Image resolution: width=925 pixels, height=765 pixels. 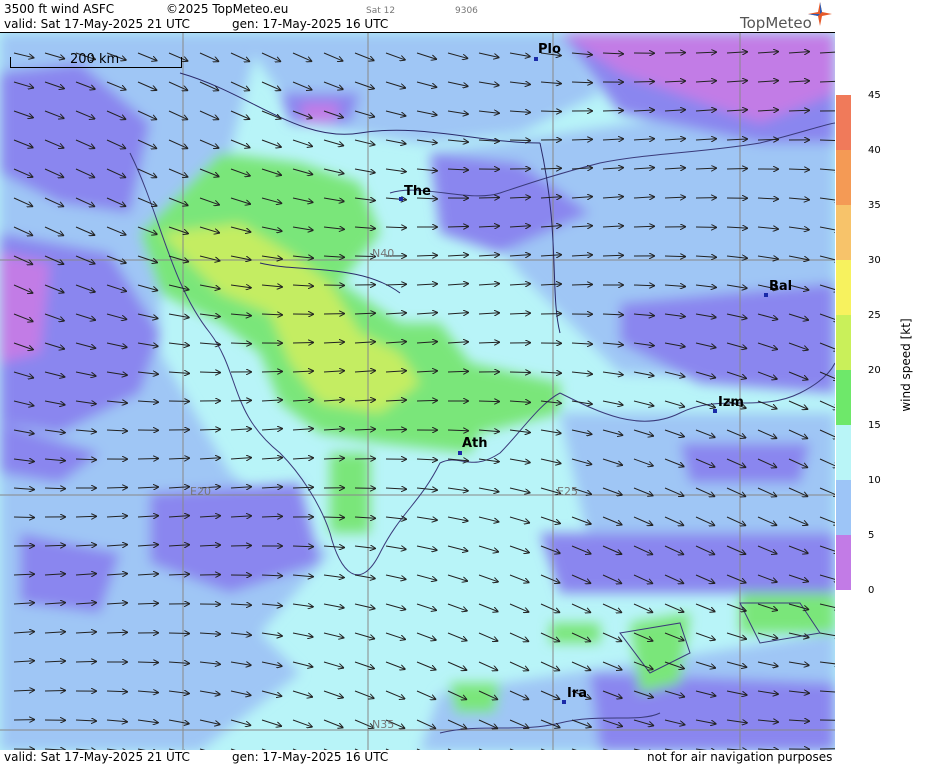 What do you see at coordinates (460, 453) in the screenshot?
I see `city-marker-ath` at bounding box center [460, 453].